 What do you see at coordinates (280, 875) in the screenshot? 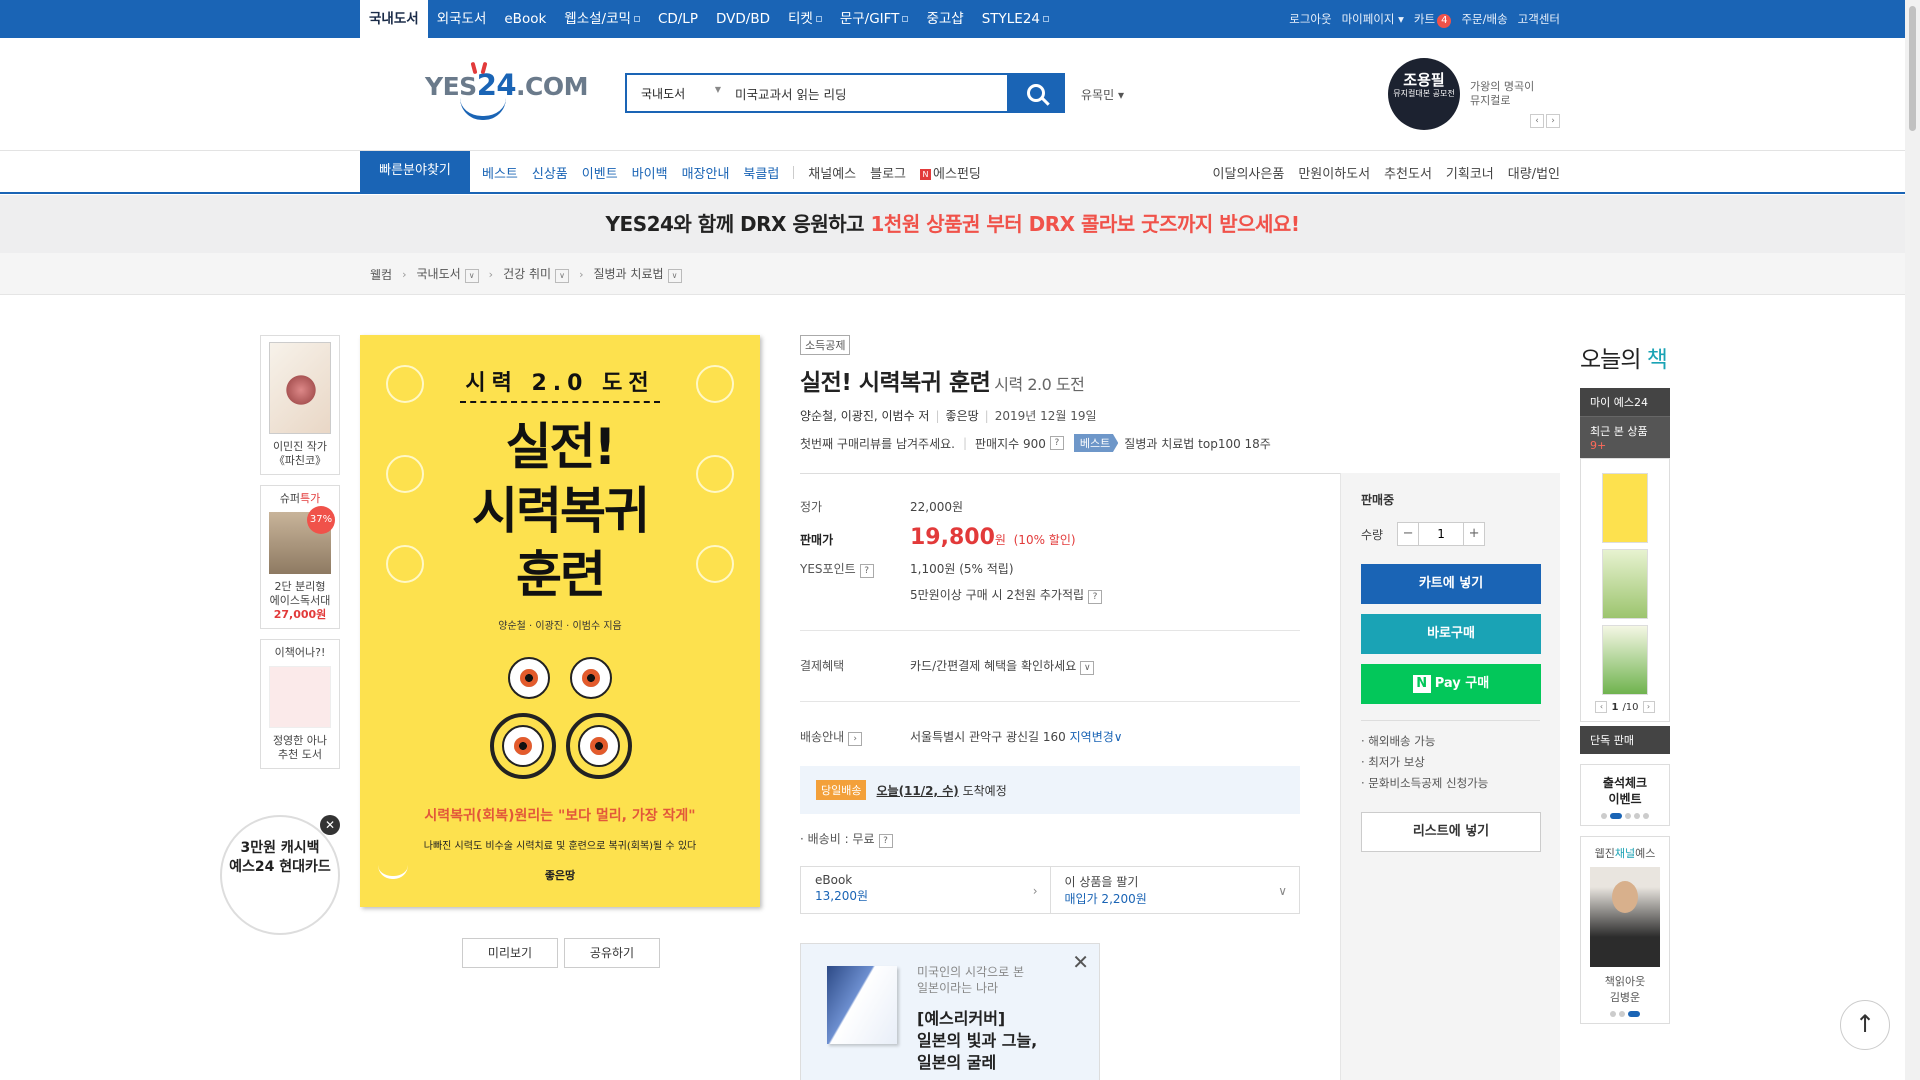
I see `cashback-card-ad: ✕ 3만원 캐시백 예스24 현대카드` at bounding box center [280, 875].